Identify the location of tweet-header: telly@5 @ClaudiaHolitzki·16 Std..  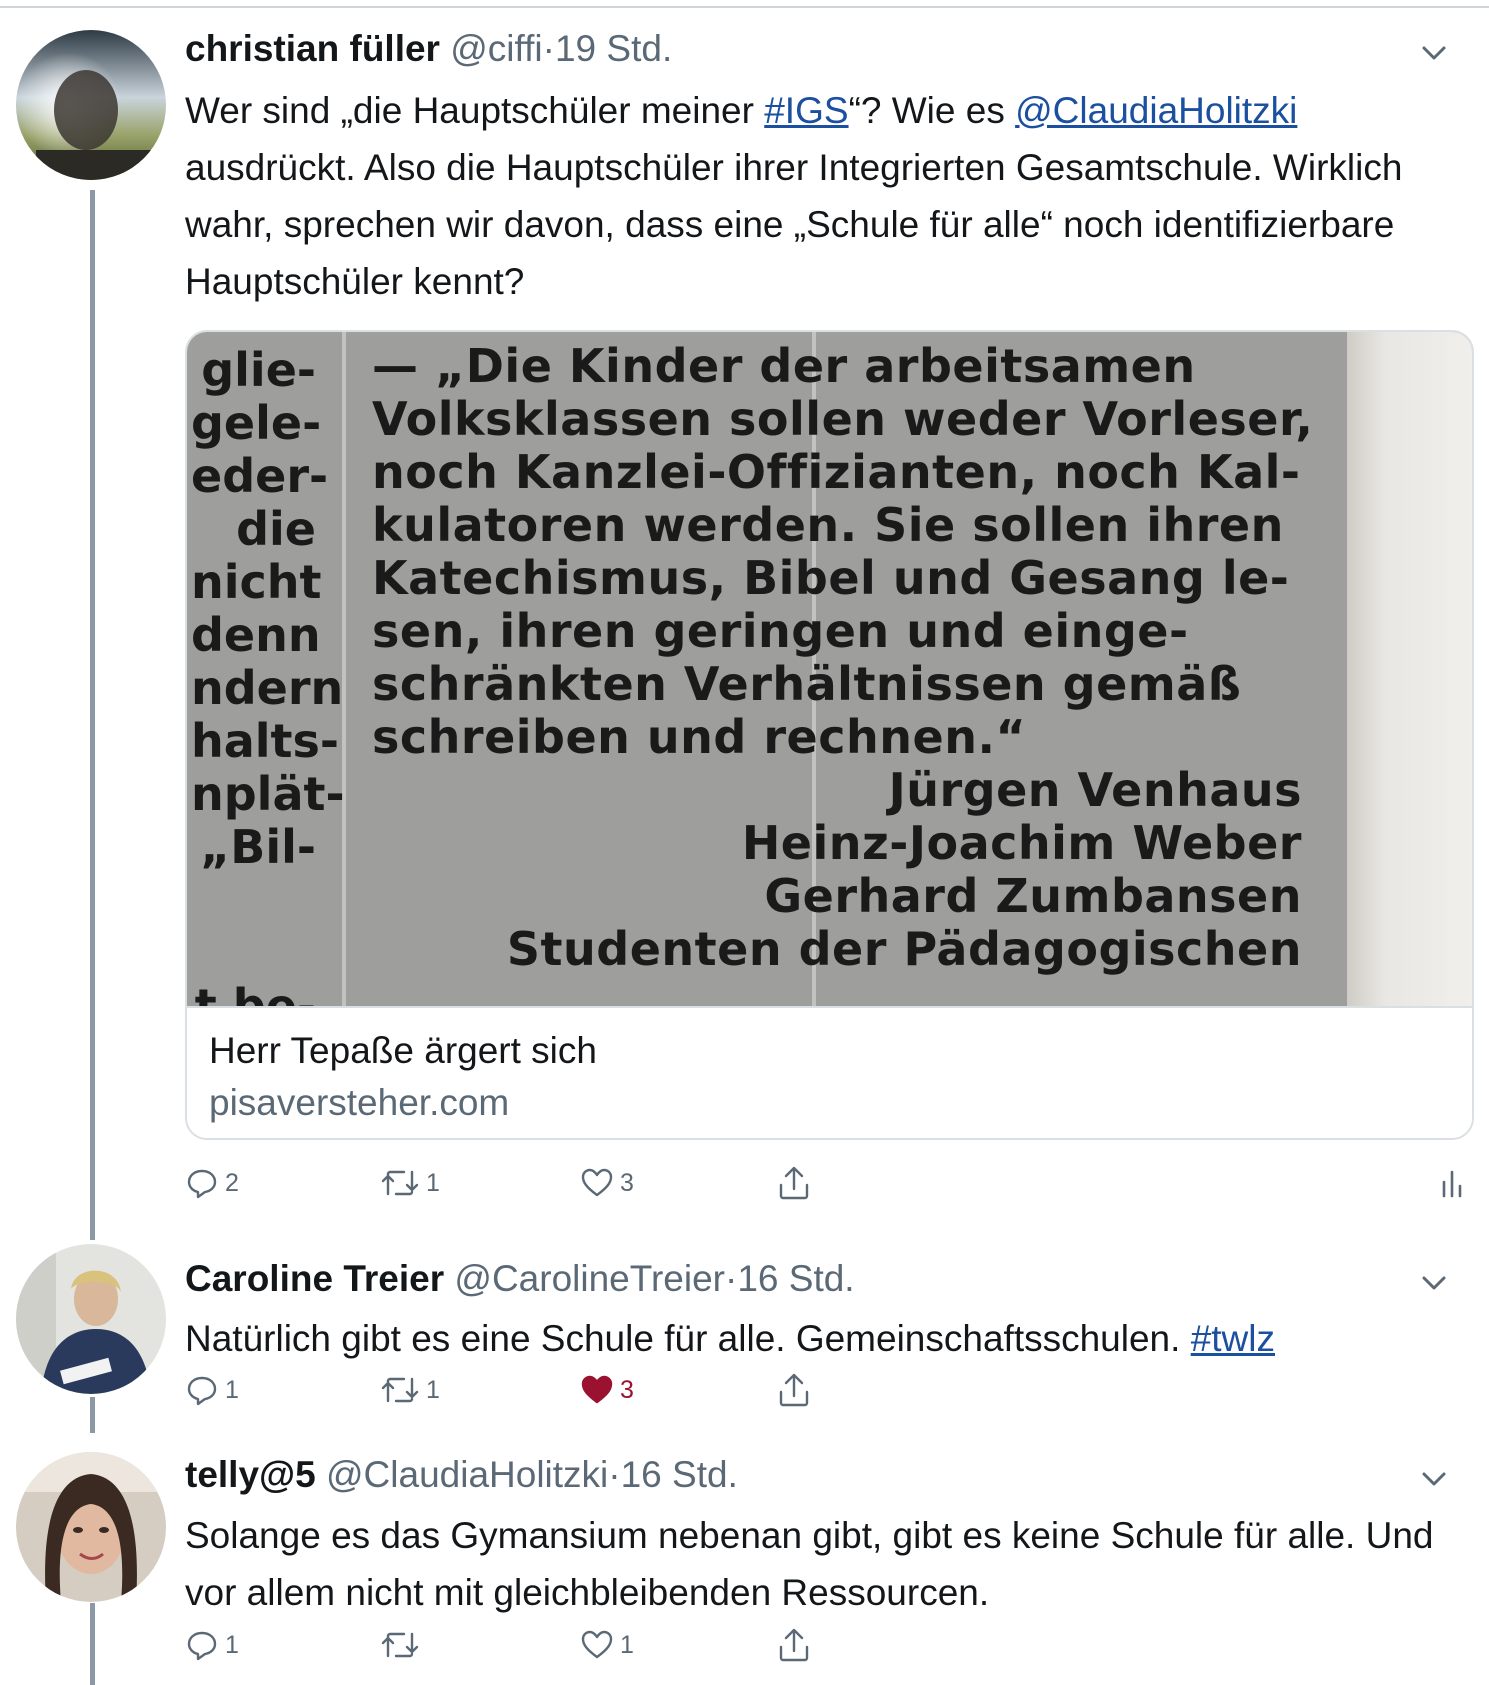
(461, 1475).